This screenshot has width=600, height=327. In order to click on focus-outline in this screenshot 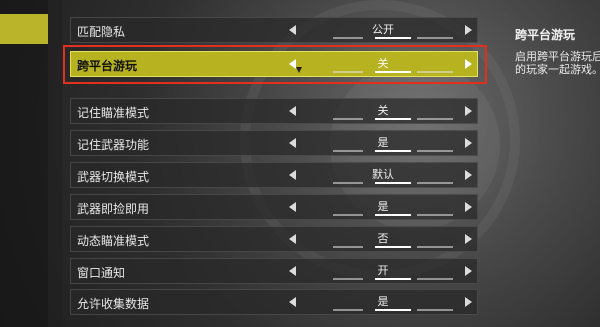, I will do `click(275, 64)`.